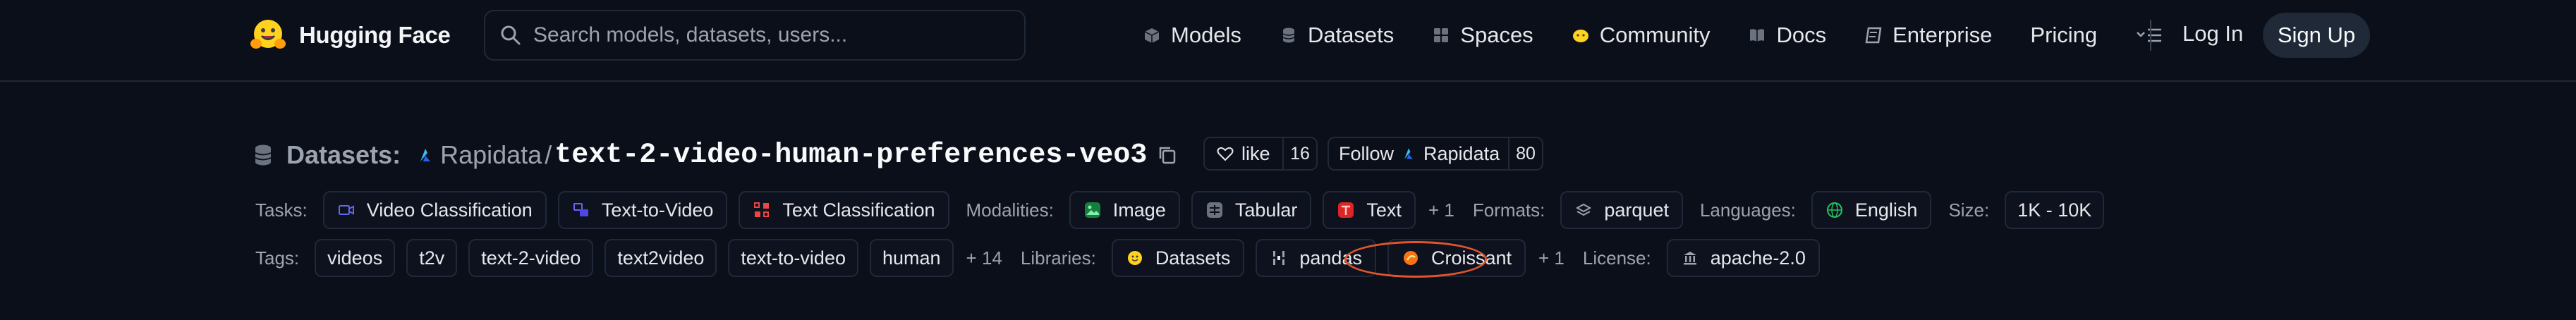 Image resolution: width=2576 pixels, height=320 pixels. Describe the element at coordinates (511, 35) in the screenshot. I see `search-icon` at that location.